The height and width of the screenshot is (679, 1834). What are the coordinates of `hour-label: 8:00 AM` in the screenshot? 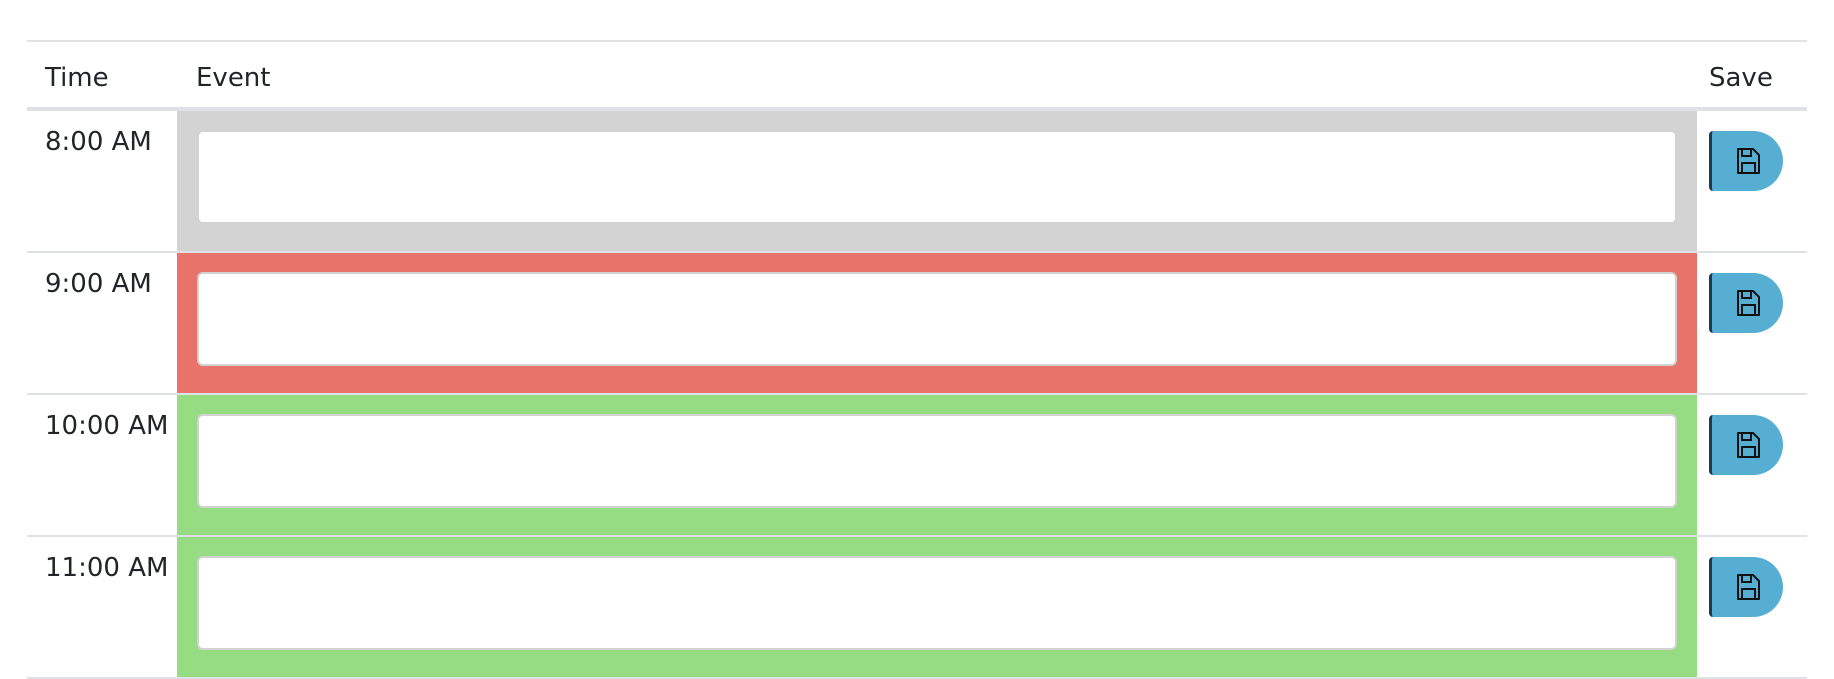 It's located at (98, 142).